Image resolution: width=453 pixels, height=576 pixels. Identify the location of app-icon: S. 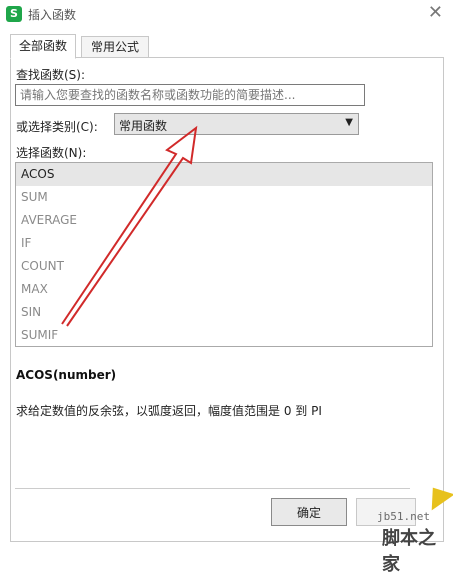
(14, 14).